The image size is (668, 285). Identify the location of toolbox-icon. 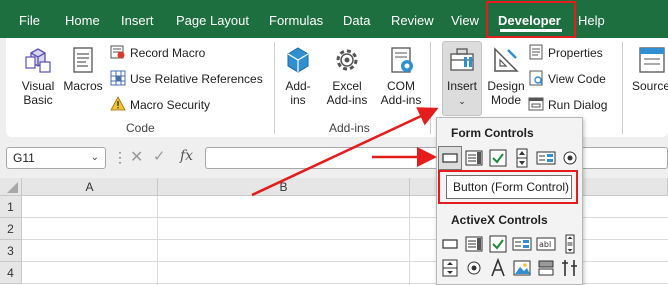
(462, 59).